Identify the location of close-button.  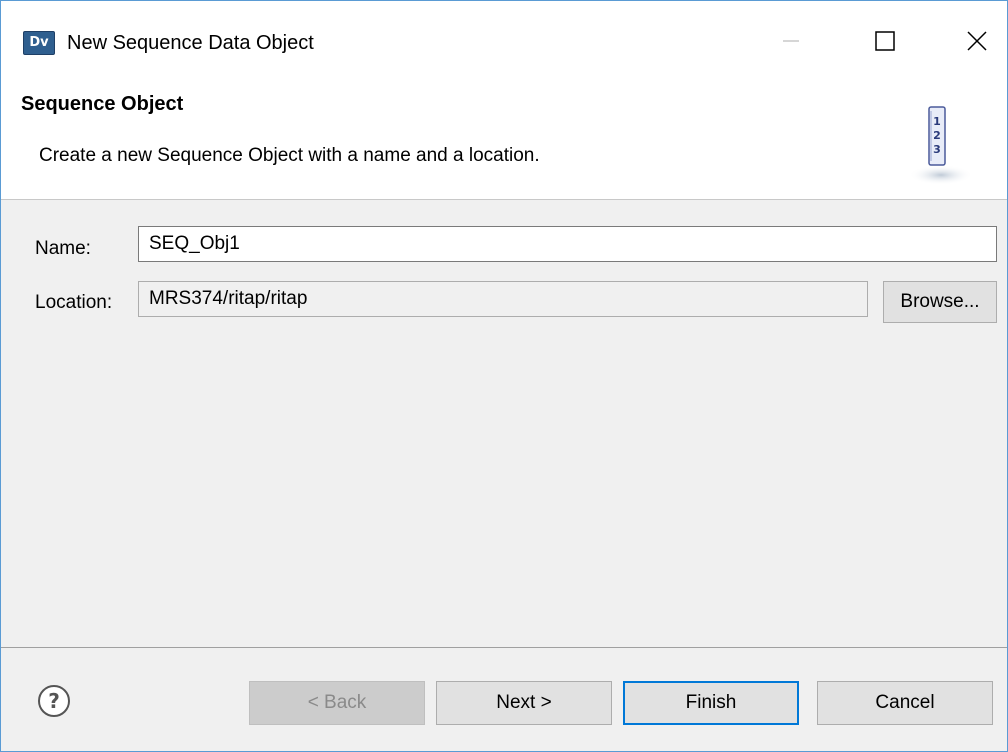
(977, 41).